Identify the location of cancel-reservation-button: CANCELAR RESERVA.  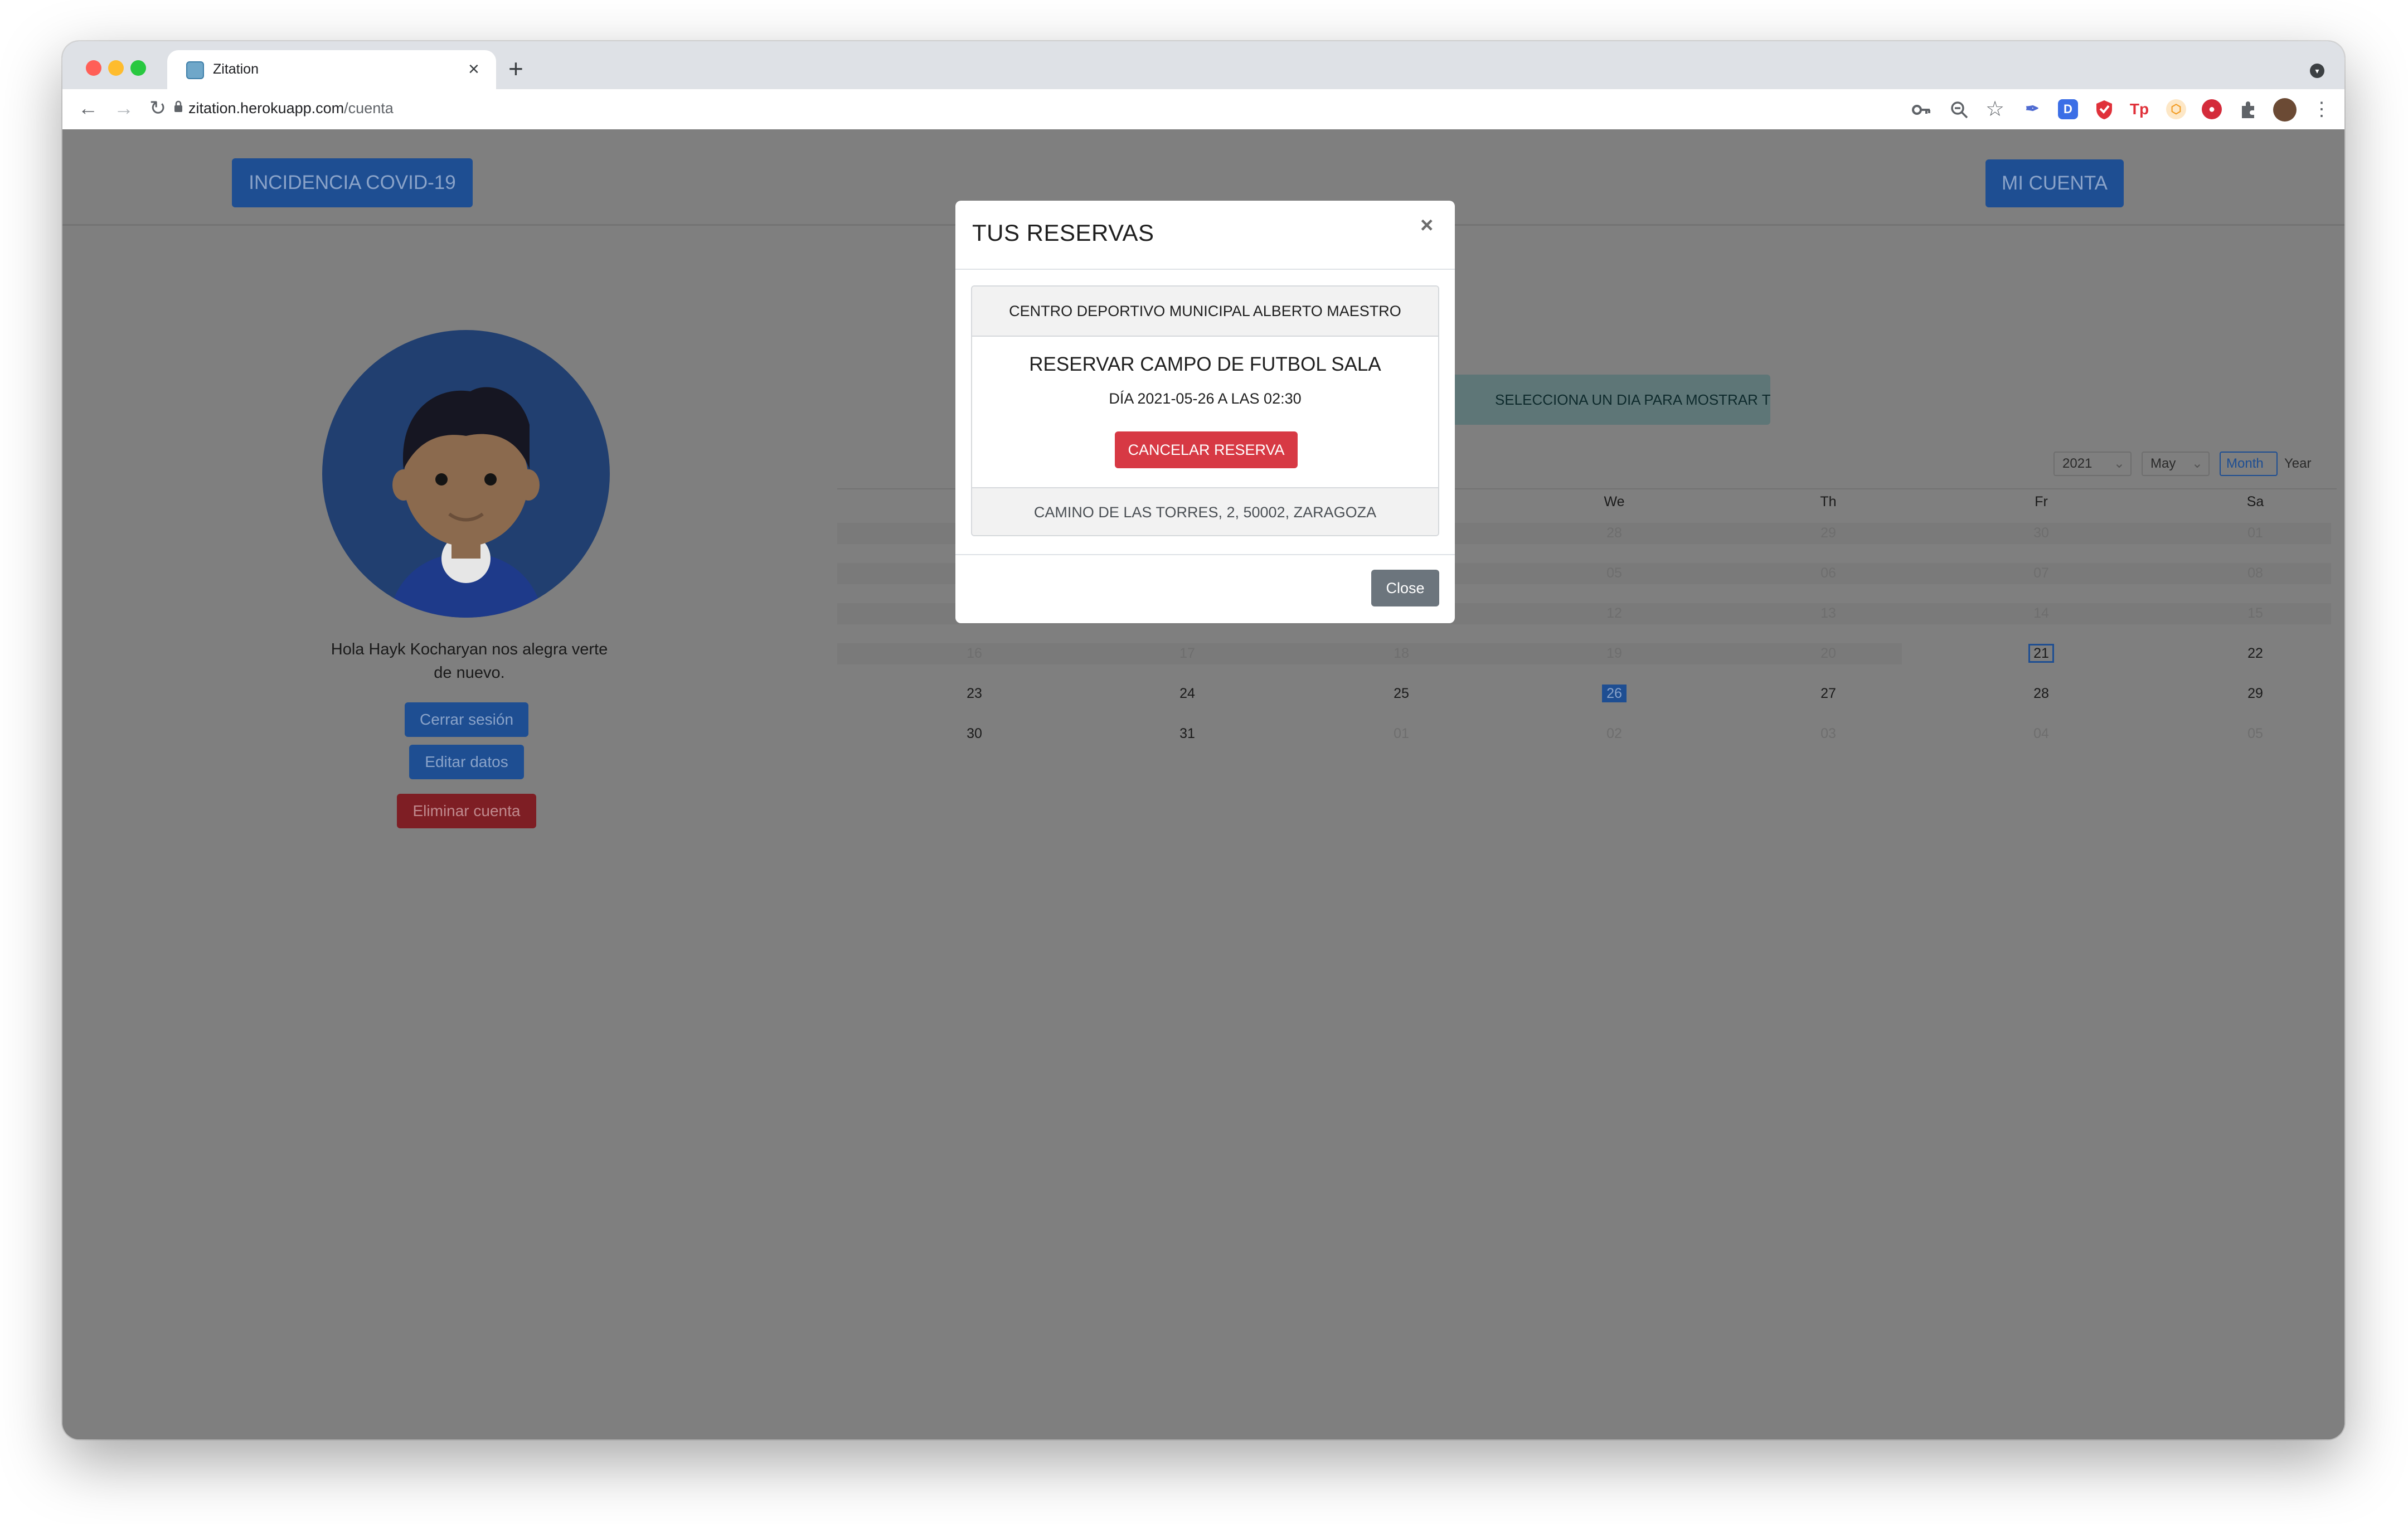
(1206, 449).